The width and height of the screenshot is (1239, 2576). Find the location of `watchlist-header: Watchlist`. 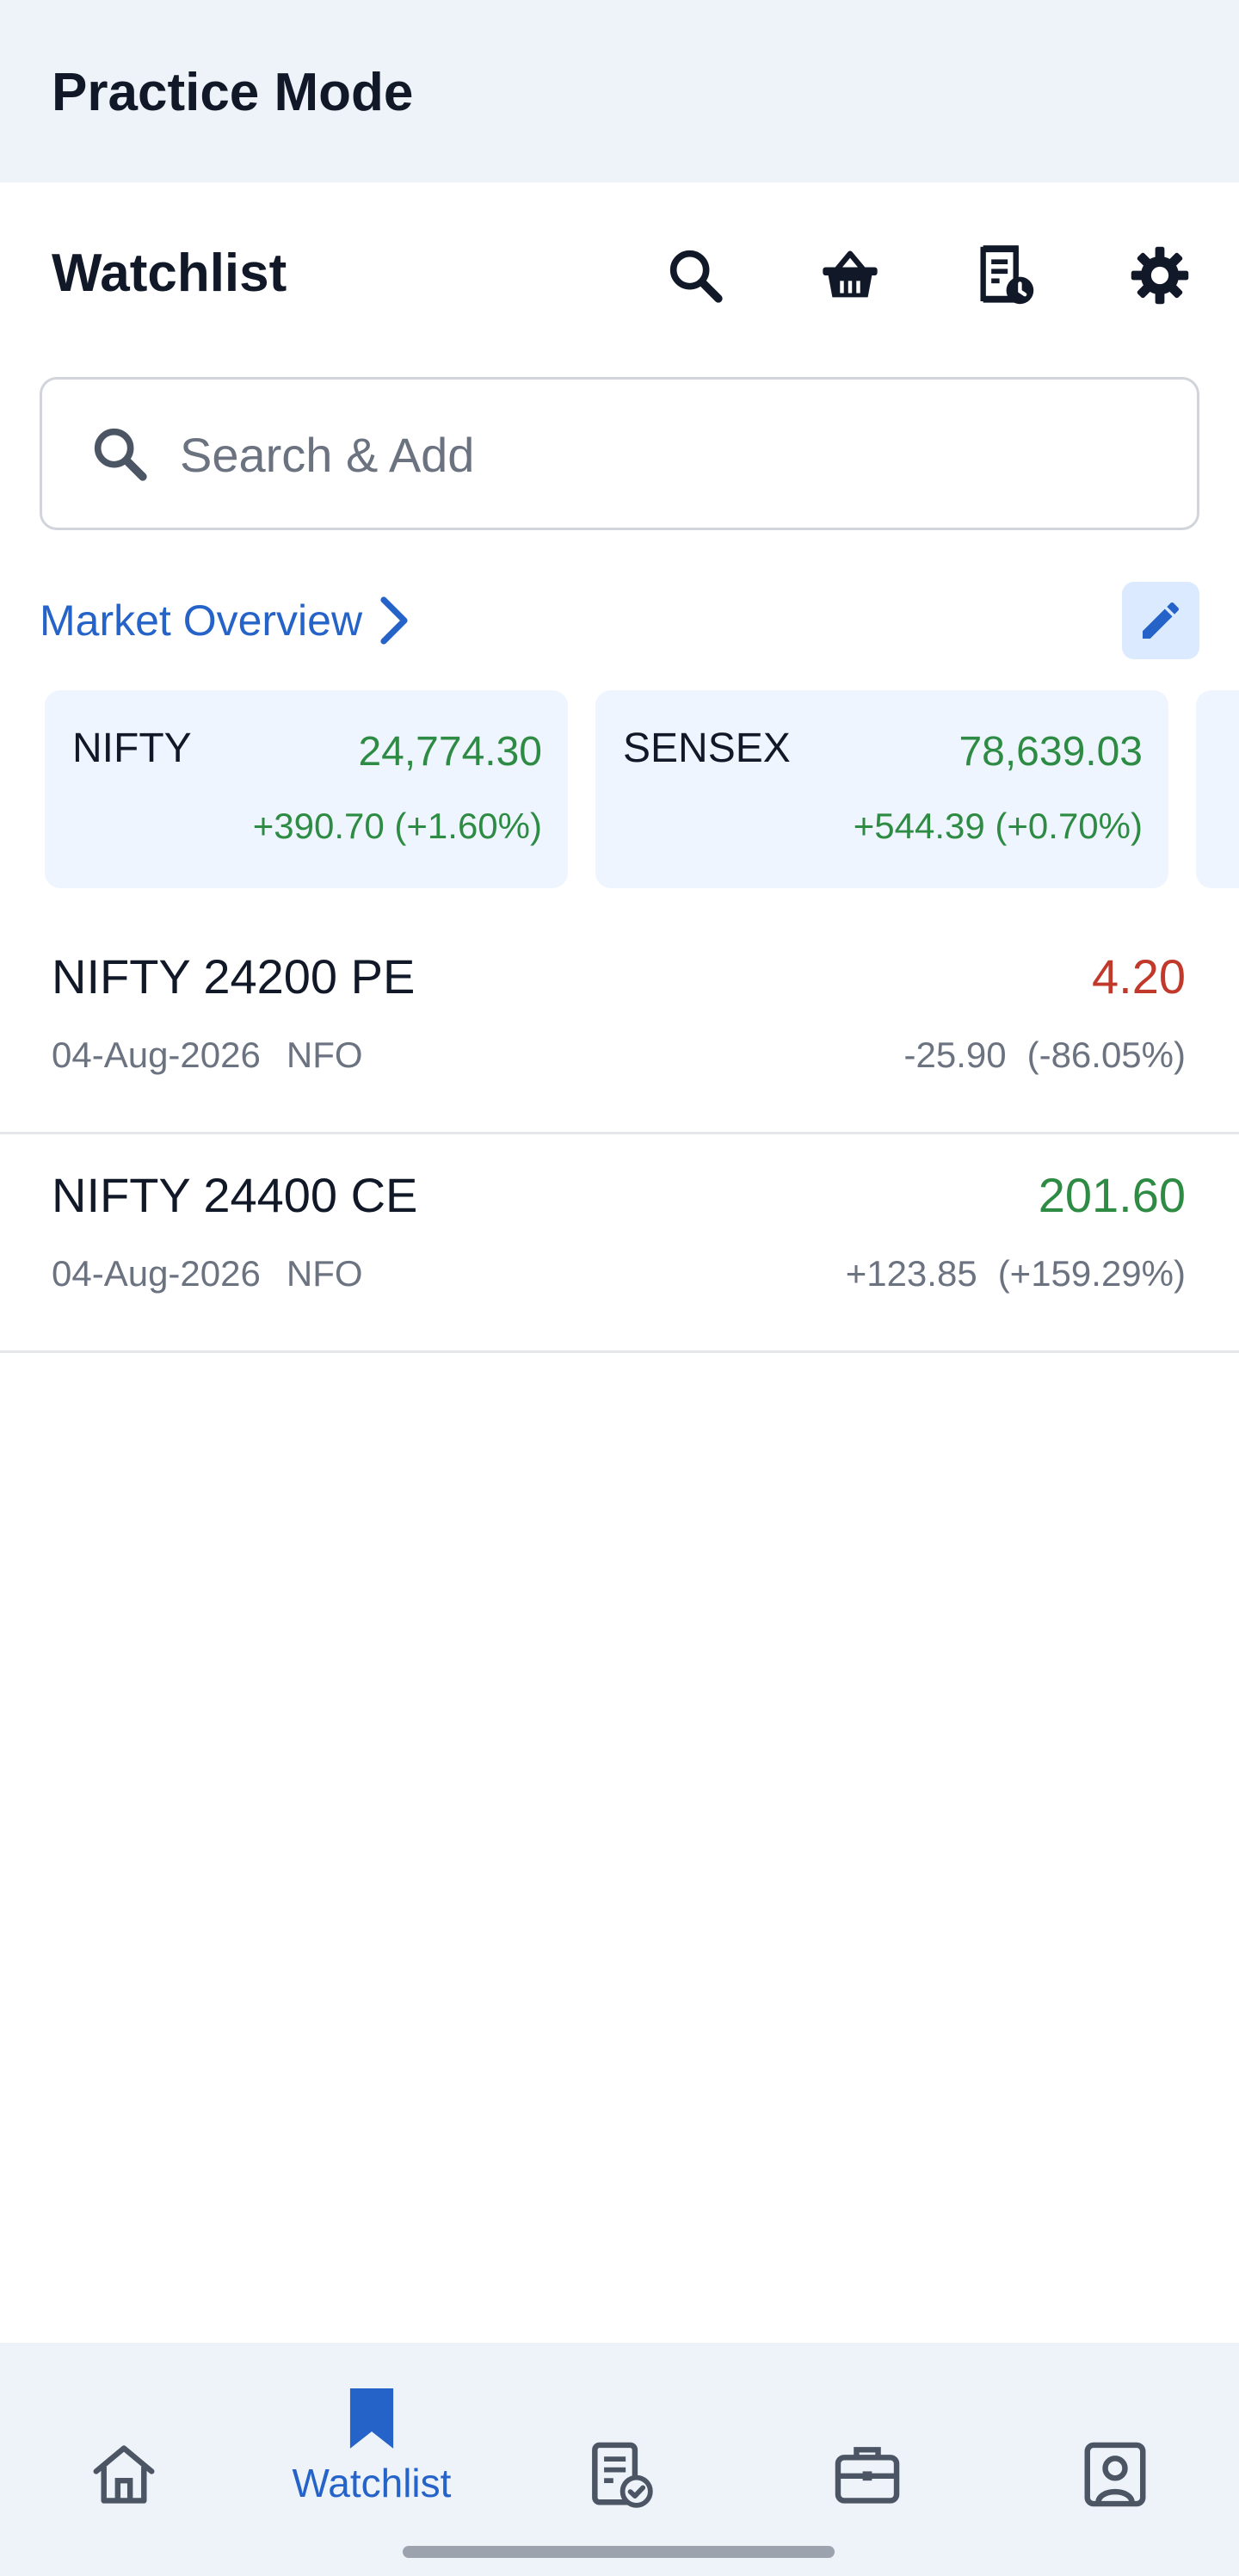

watchlist-header: Watchlist is located at coordinates (619, 275).